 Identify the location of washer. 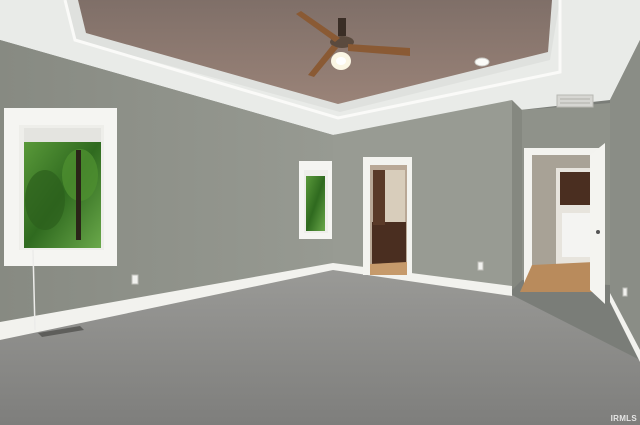
(577, 235).